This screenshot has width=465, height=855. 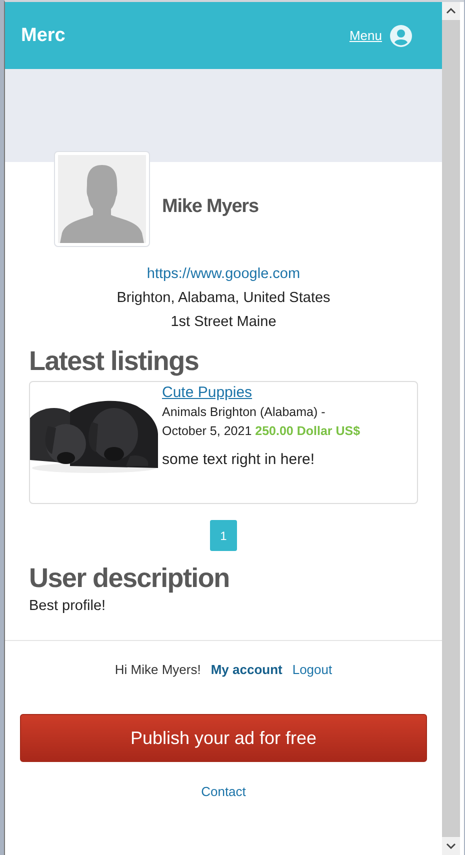 I want to click on publish-button: Publish your ad for free, so click(x=223, y=738).